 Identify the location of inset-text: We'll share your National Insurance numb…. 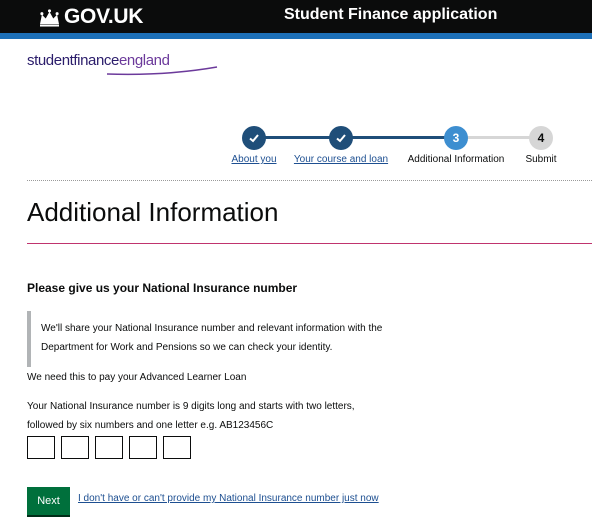
(217, 339).